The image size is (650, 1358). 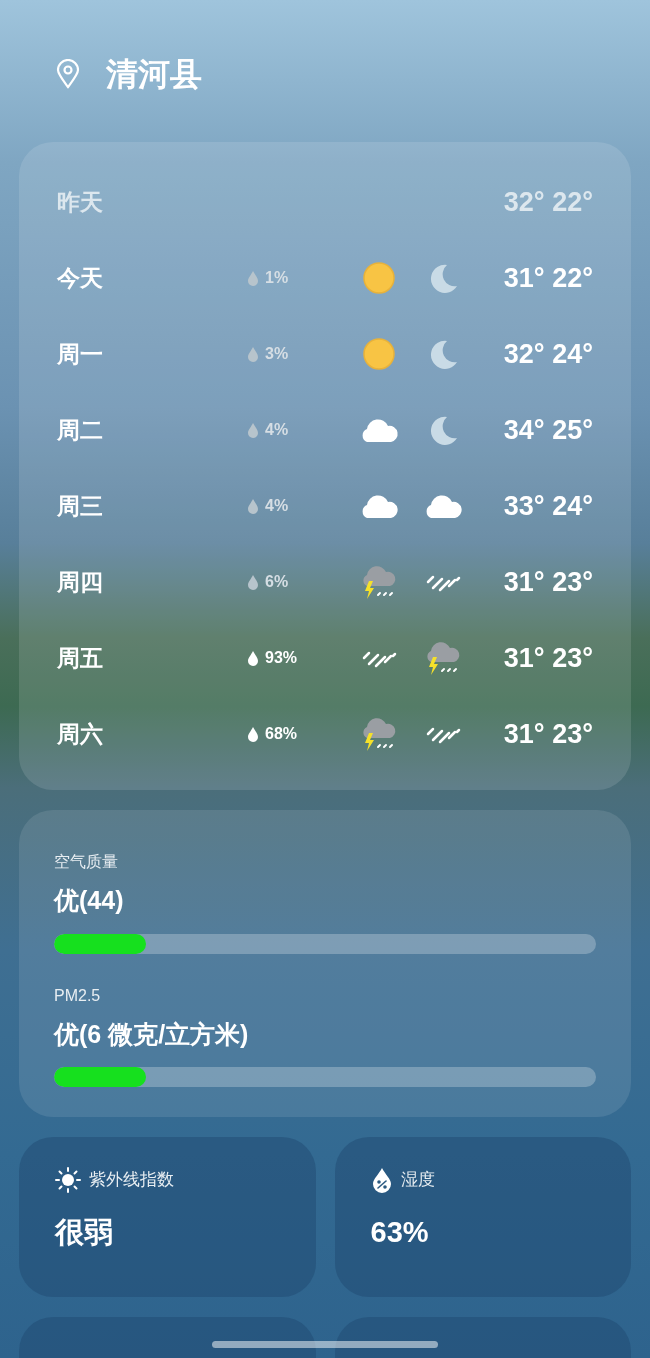 I want to click on card-value: 63%, so click(x=400, y=1232).